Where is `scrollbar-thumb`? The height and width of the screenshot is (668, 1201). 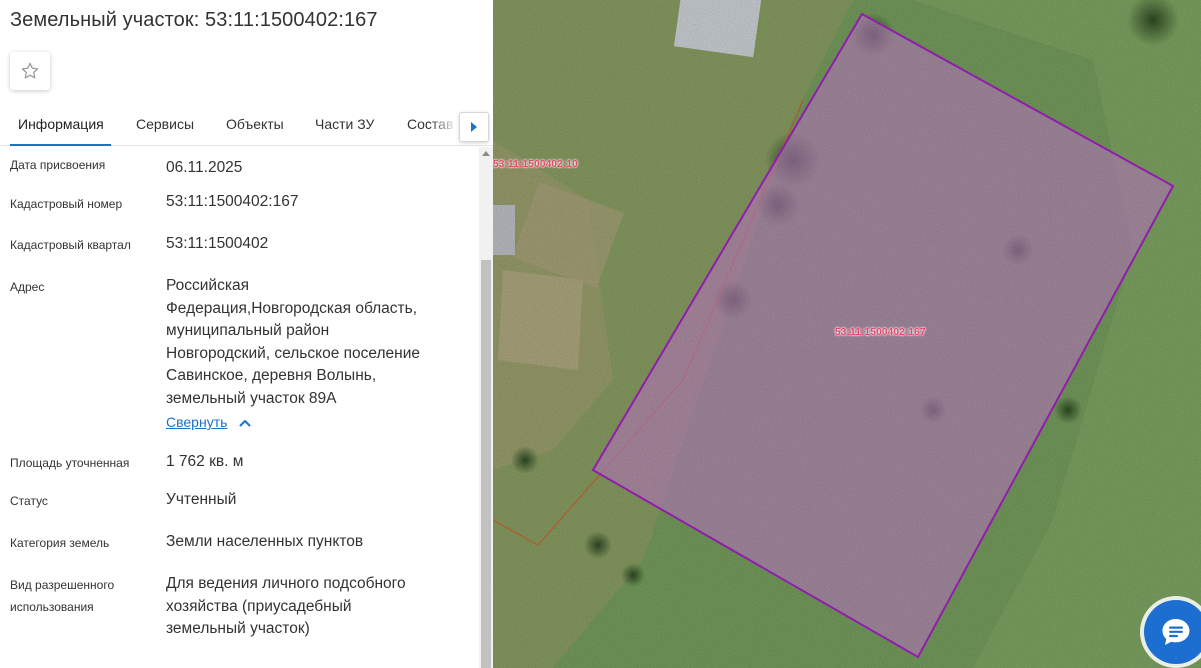
scrollbar-thumb is located at coordinates (486, 464).